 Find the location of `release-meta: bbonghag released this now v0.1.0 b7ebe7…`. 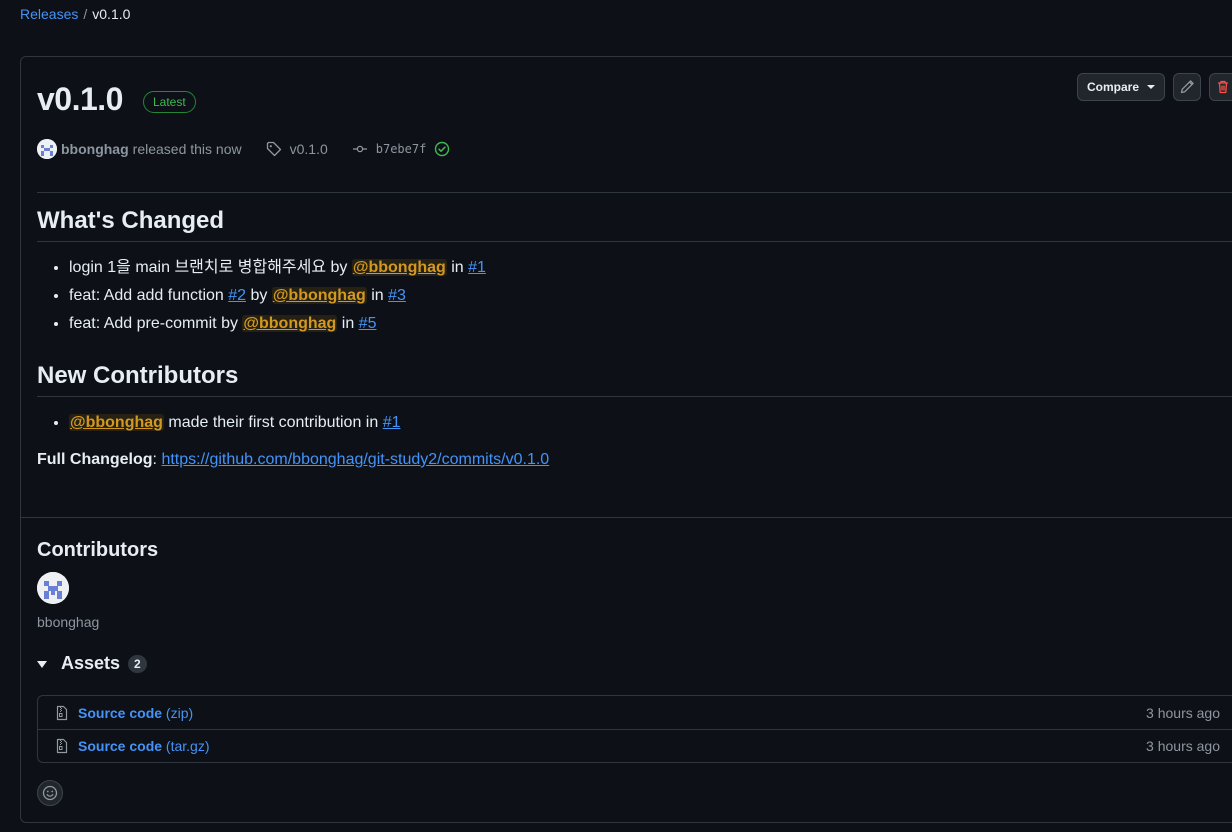

release-meta: bbonghag released this now v0.1.0 b7ebe7… is located at coordinates (243, 149).